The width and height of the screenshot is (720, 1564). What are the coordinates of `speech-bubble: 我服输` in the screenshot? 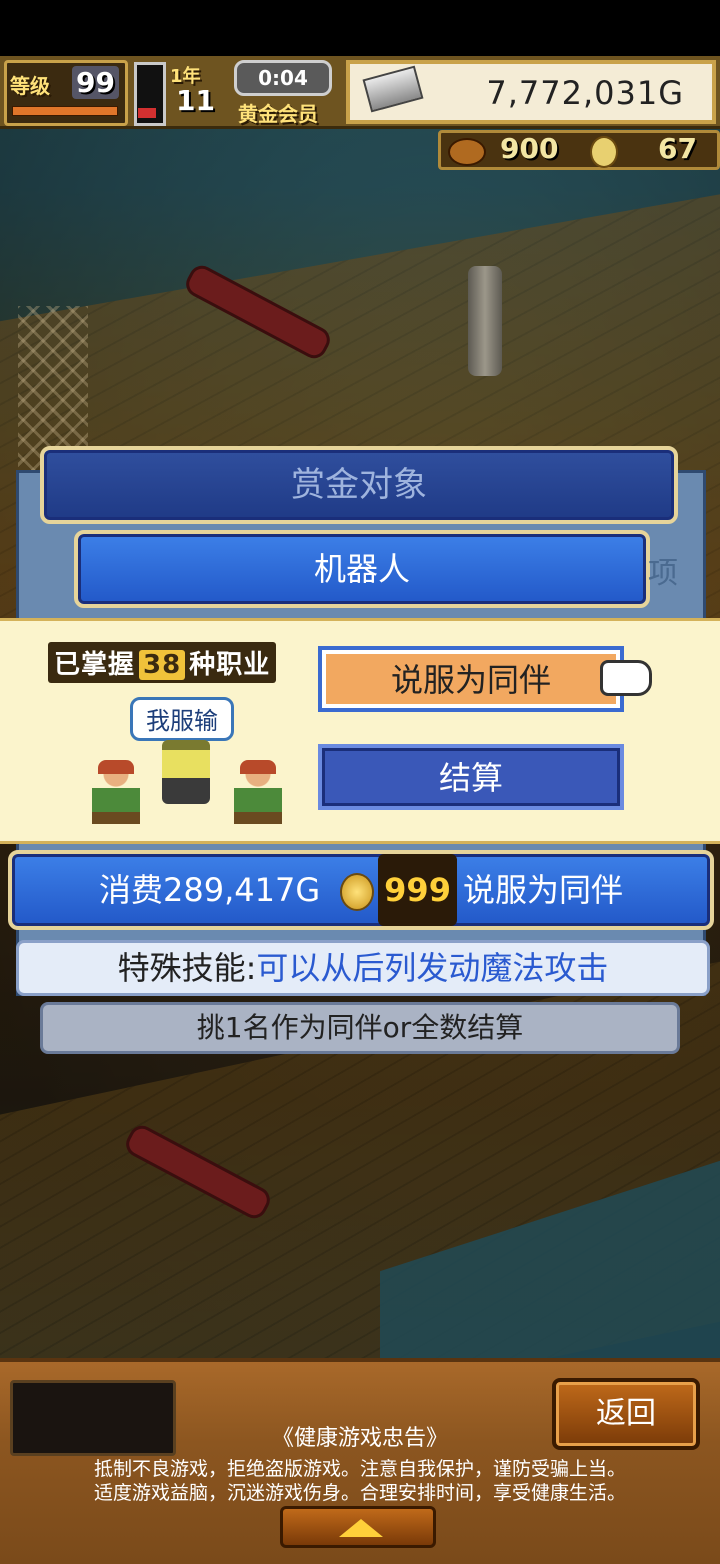 It's located at (182, 719).